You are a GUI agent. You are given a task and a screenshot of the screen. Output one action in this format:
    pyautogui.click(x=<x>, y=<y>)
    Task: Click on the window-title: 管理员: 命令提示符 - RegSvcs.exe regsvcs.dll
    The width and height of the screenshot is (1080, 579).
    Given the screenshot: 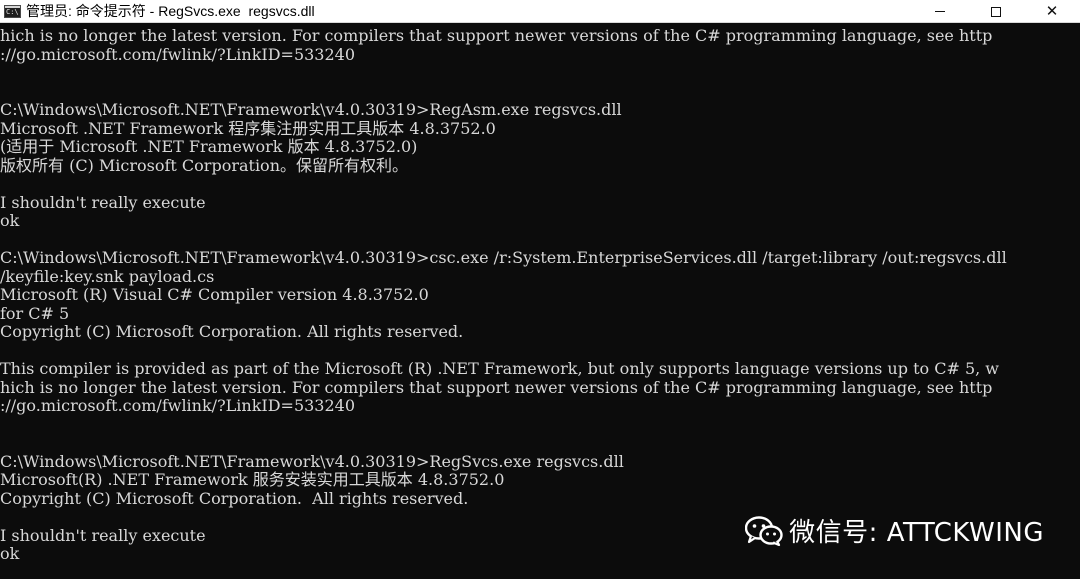 What is the action you would take?
    pyautogui.click(x=170, y=10)
    